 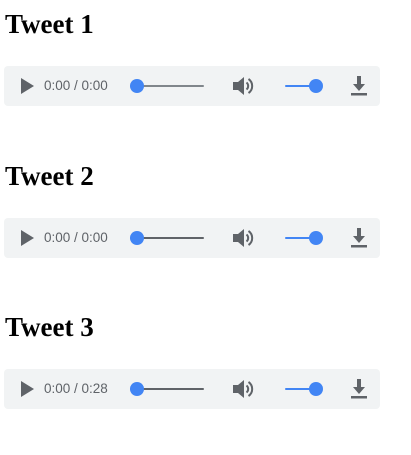 I want to click on tweet-title: Tweet 2, so click(x=49, y=176).